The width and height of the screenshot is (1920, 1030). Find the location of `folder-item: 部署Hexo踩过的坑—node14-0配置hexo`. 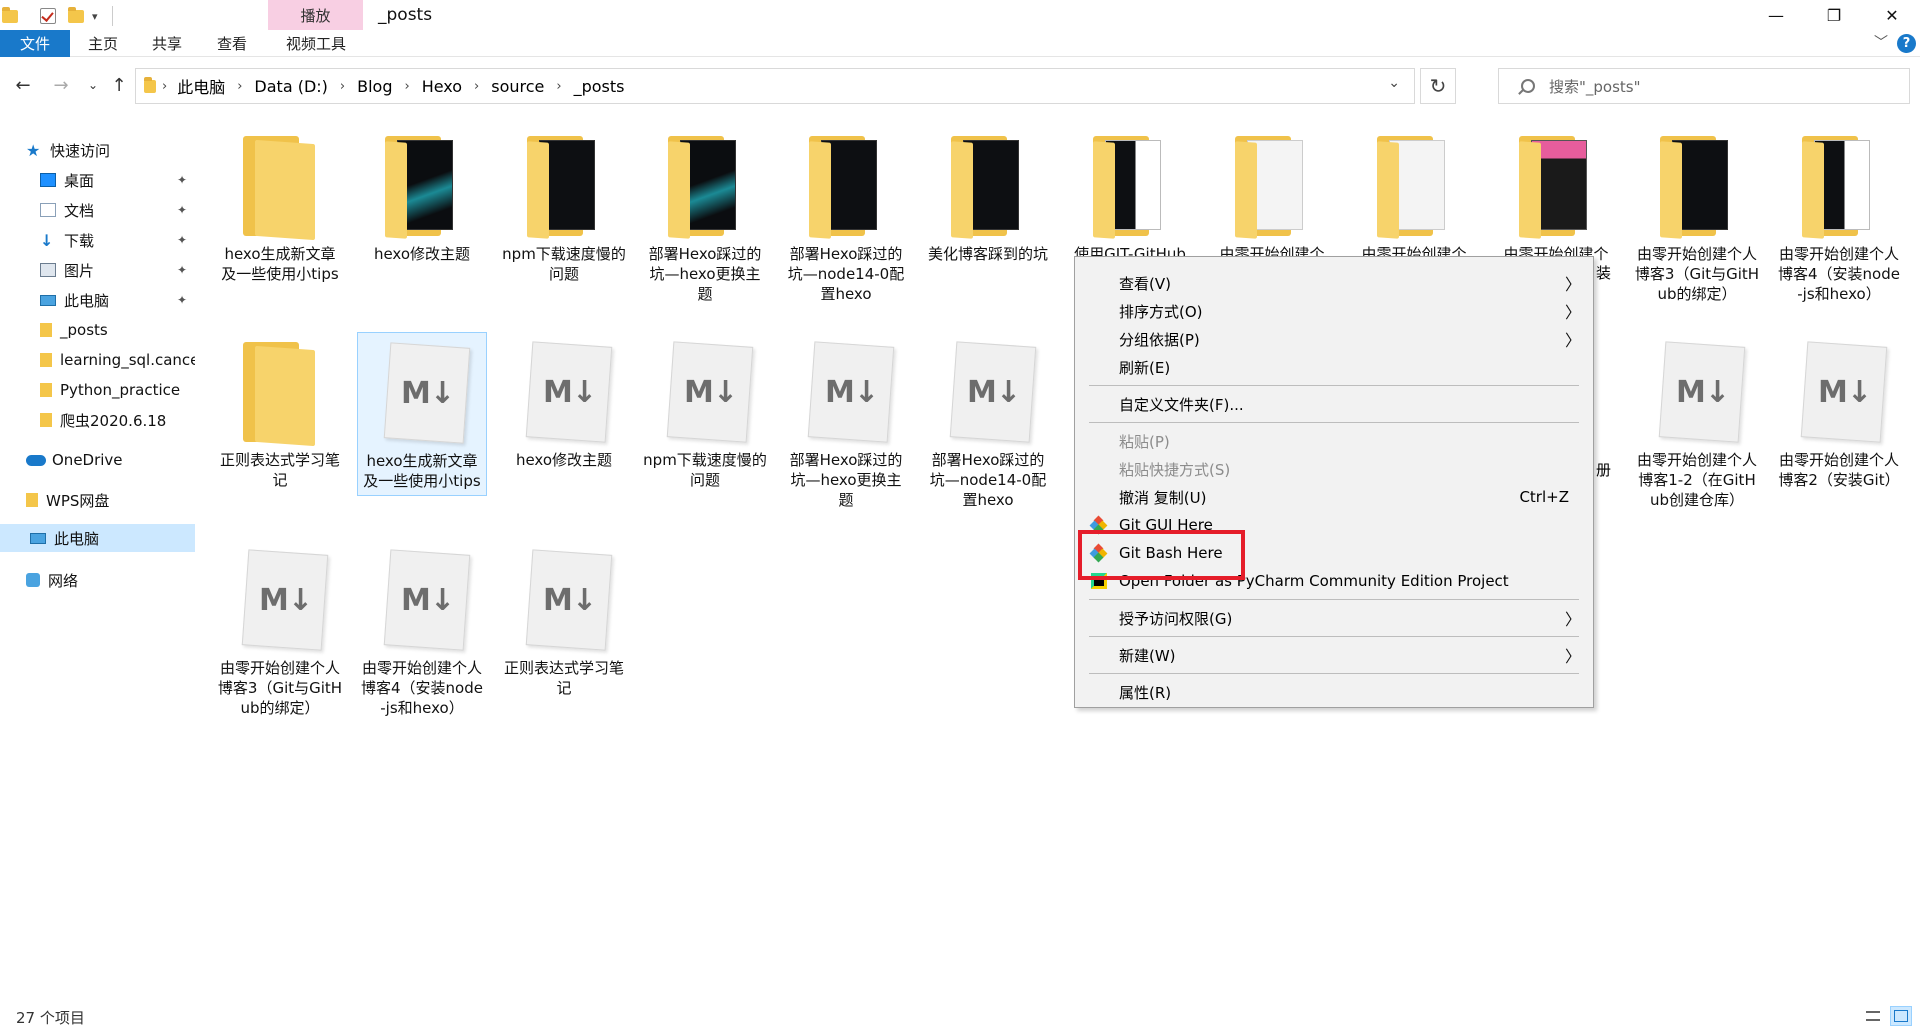

folder-item: 部署Hexo踩过的坑—node14-0配置hexo is located at coordinates (846, 217).